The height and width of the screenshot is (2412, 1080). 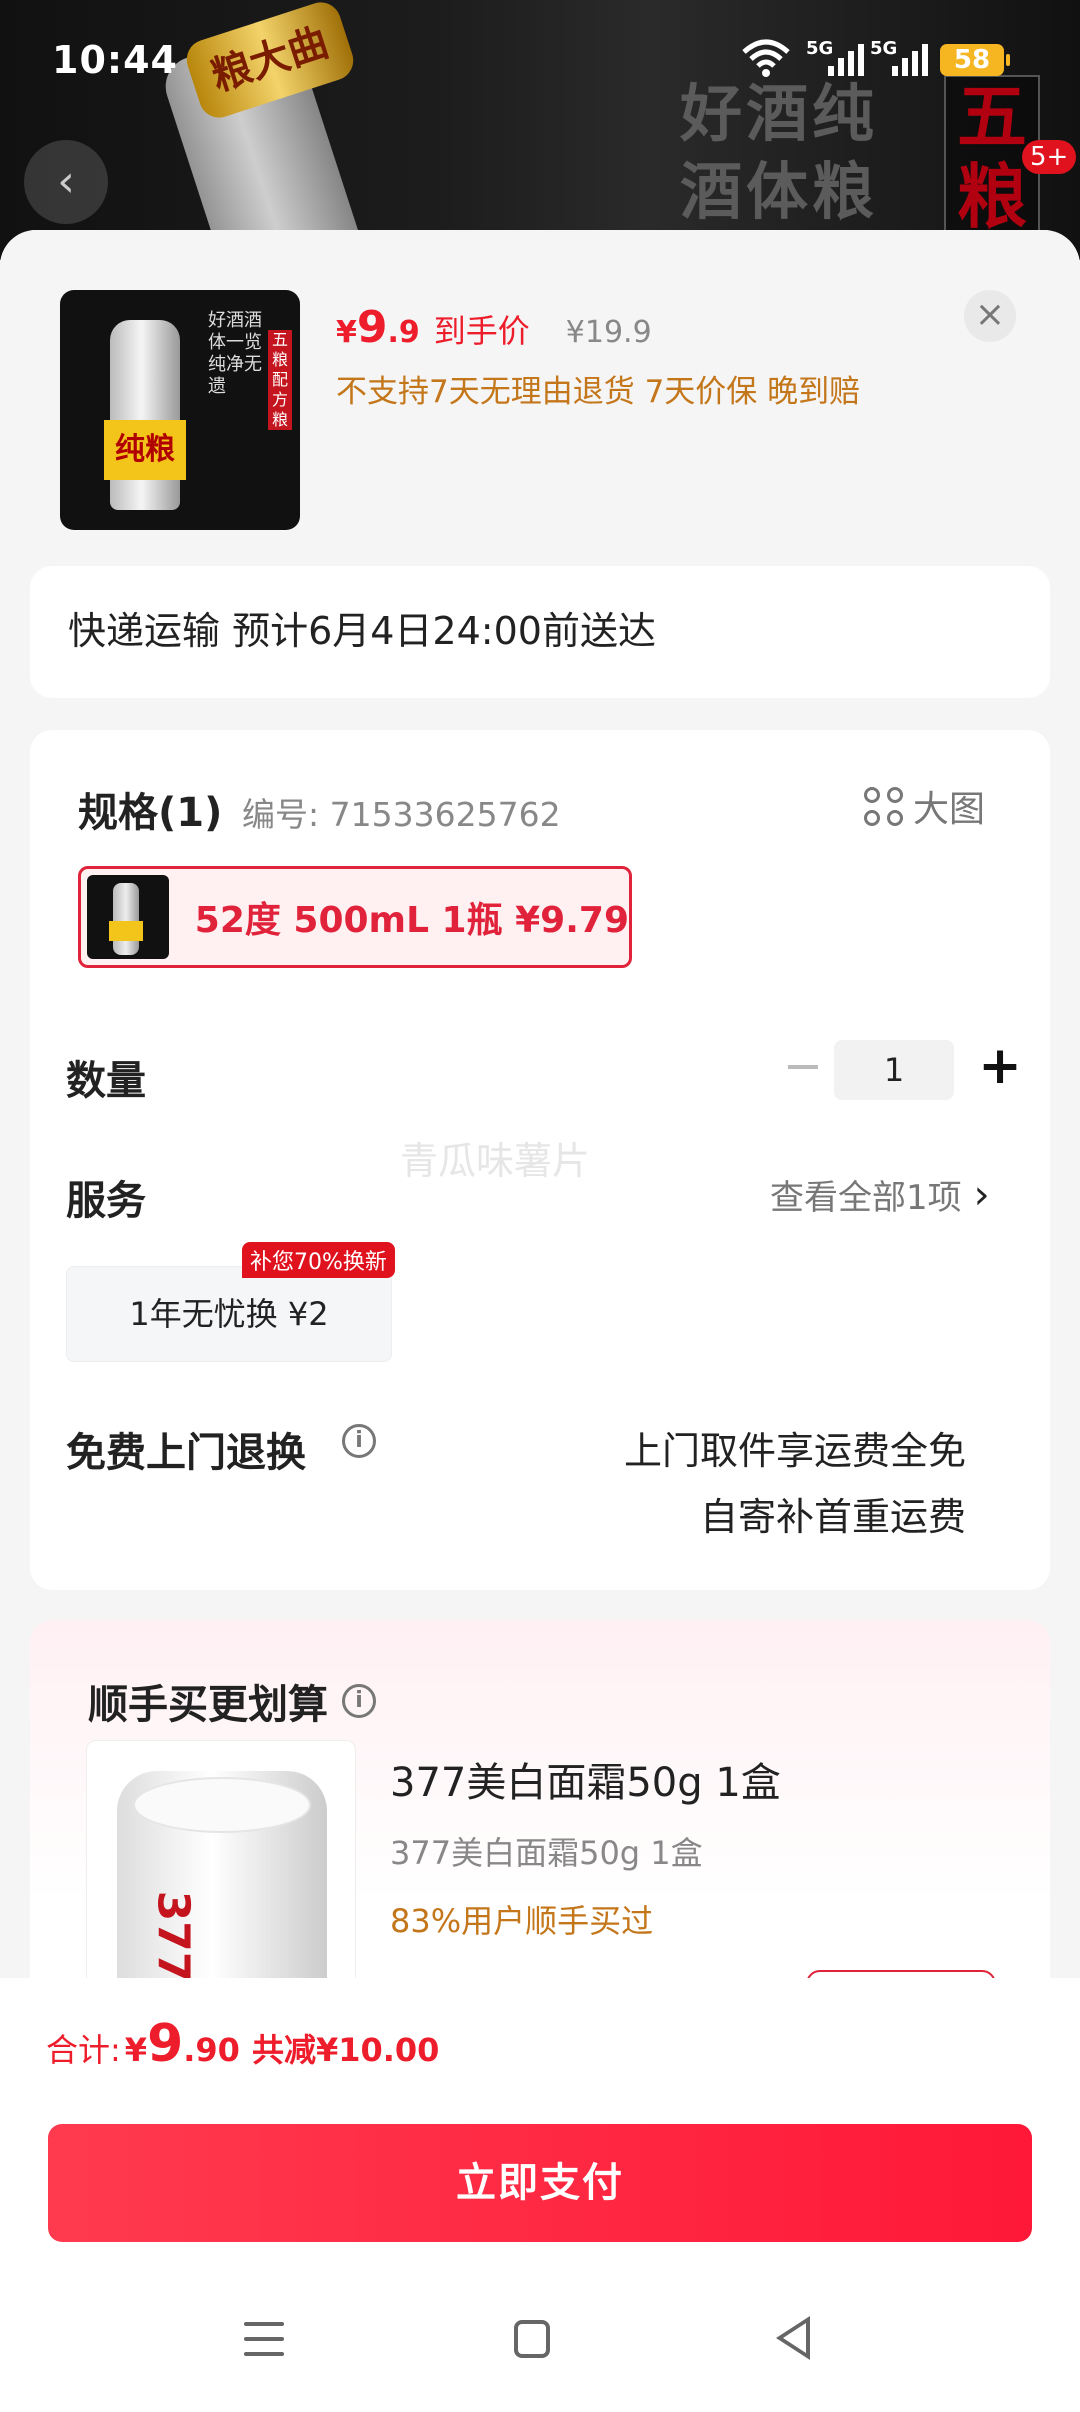 What do you see at coordinates (832, 1517) in the screenshot?
I see `return-info-line-2: 自寄补首重运费` at bounding box center [832, 1517].